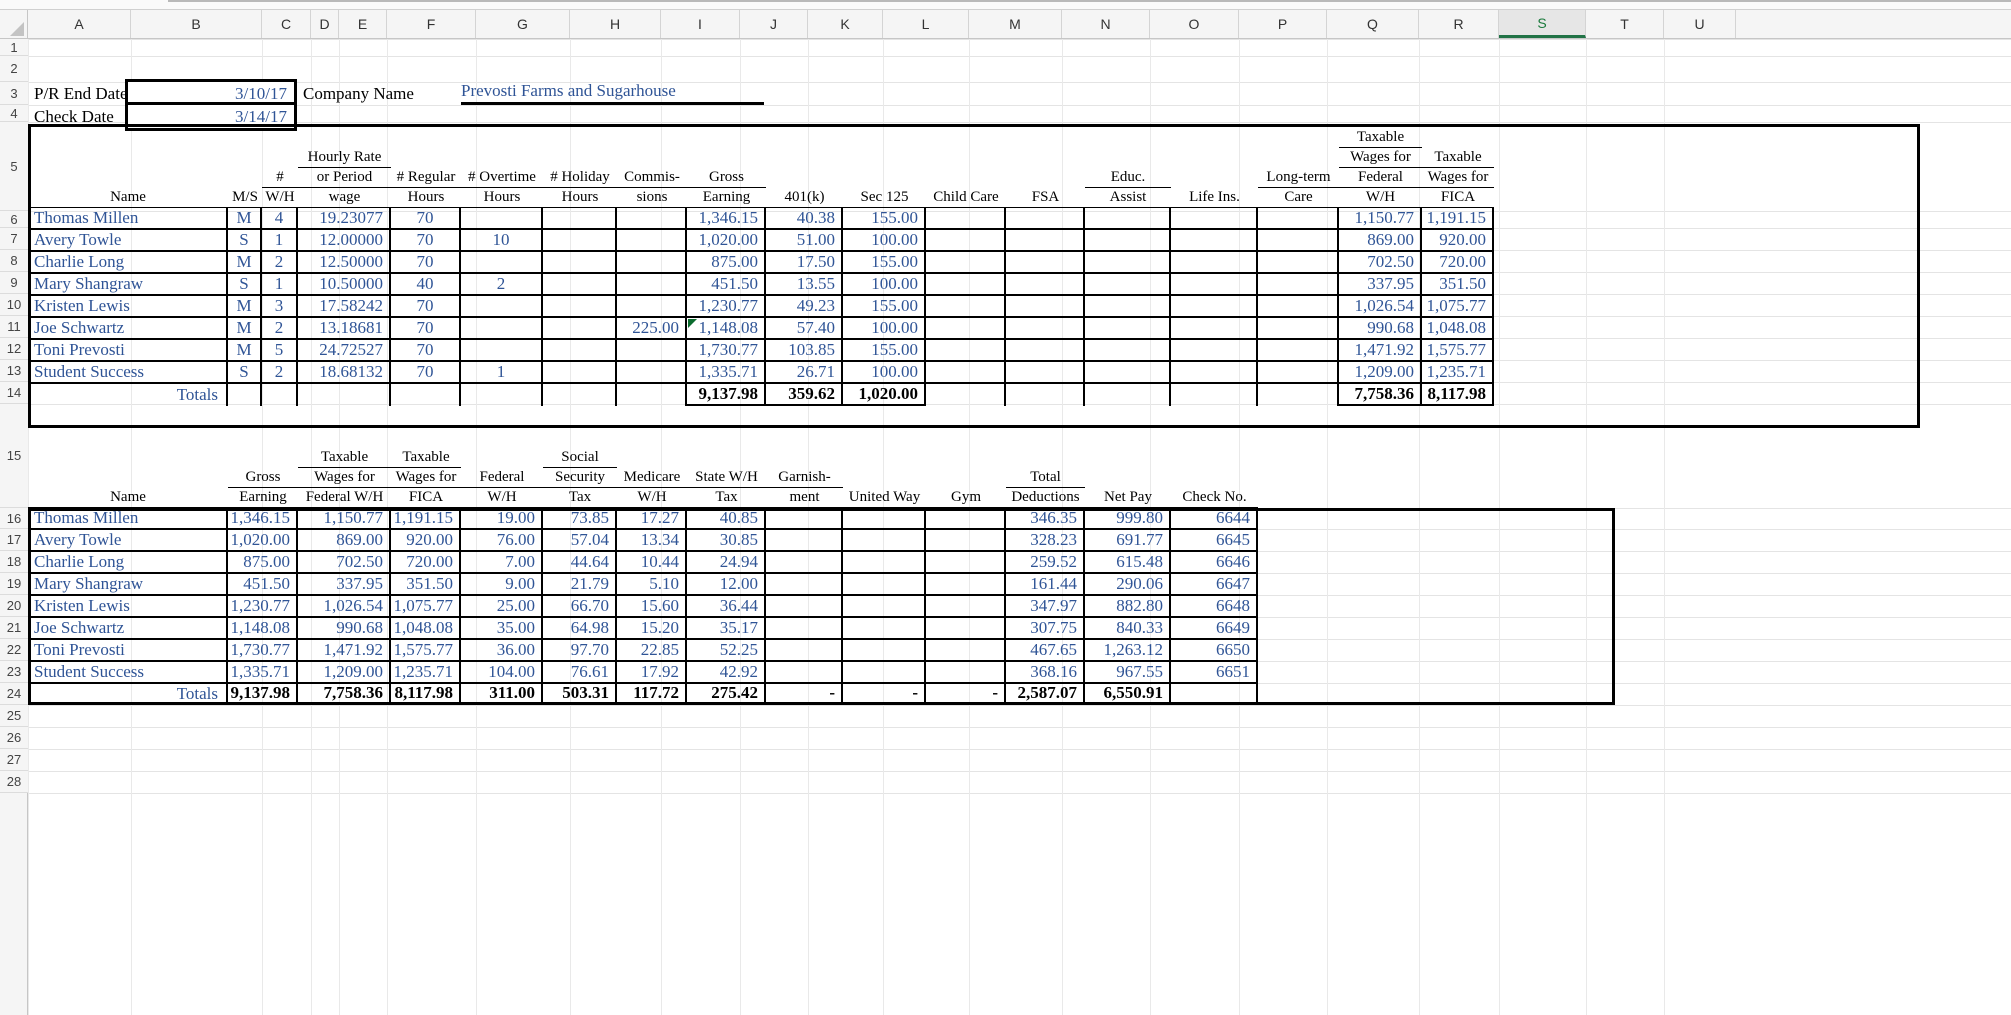  I want to click on earnings-cell-rate: 10.50000, so click(344, 285).